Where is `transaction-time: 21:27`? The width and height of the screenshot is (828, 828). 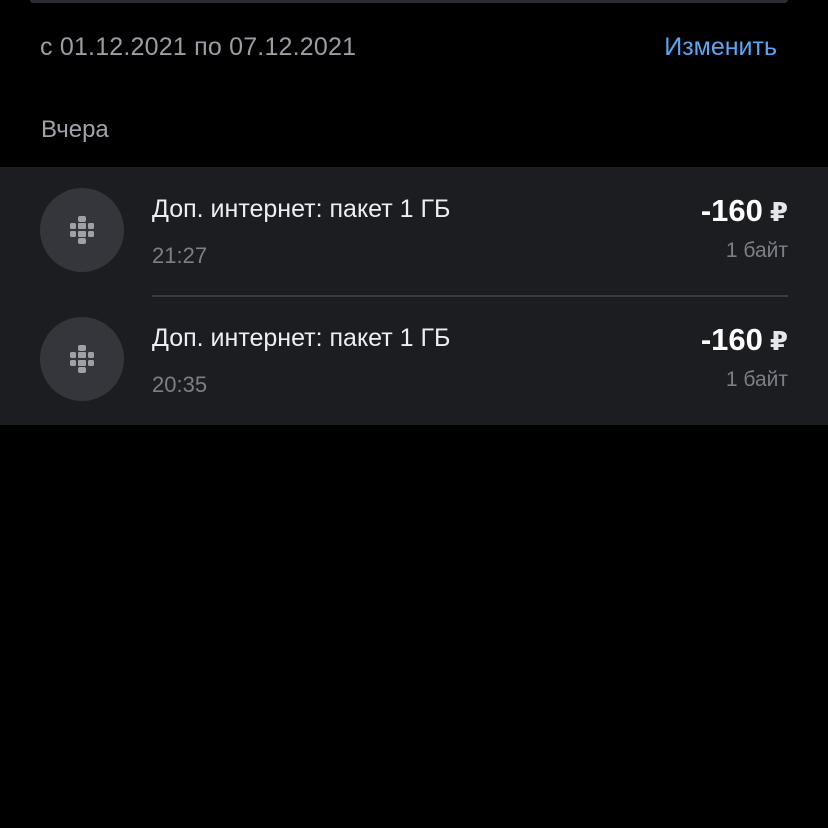 transaction-time: 21:27 is located at coordinates (180, 255).